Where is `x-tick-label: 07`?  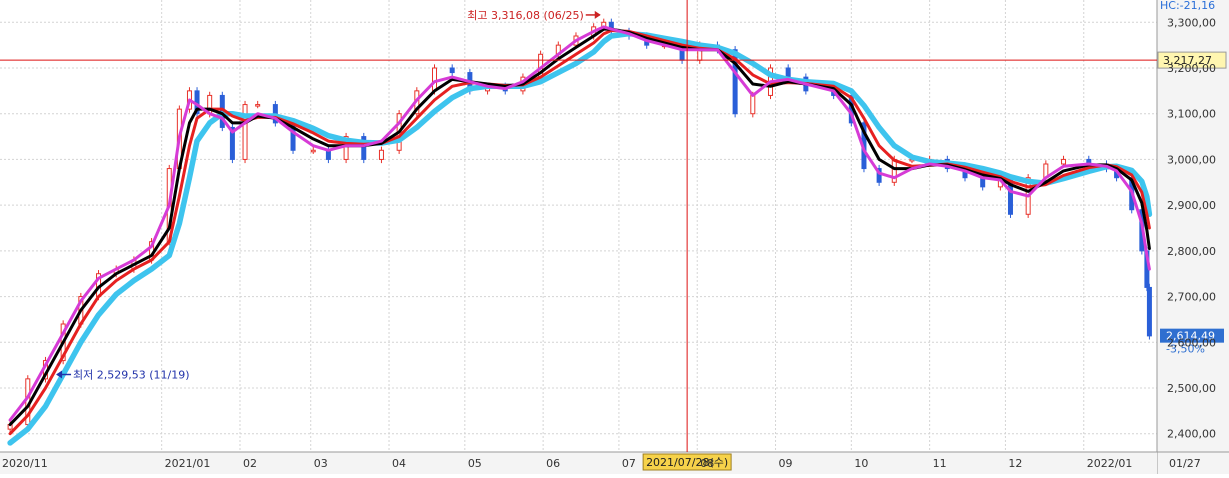 x-tick-label: 07 is located at coordinates (629, 463).